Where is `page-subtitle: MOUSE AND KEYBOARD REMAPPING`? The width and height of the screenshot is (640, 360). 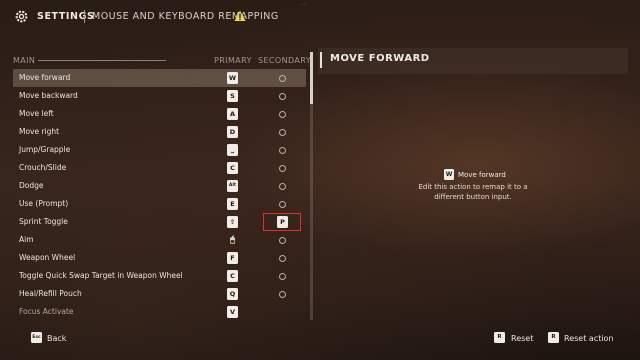
page-subtitle: MOUSE AND KEYBOARD REMAPPING is located at coordinates (185, 16).